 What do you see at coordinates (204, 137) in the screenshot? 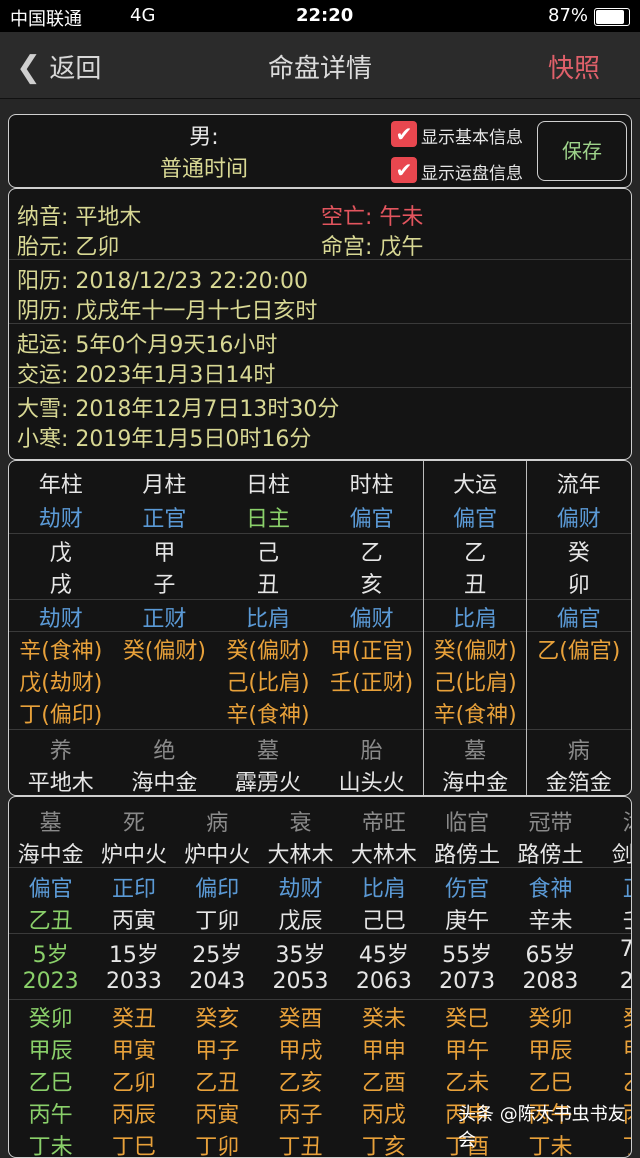
I see `gender-label: 男:` at bounding box center [204, 137].